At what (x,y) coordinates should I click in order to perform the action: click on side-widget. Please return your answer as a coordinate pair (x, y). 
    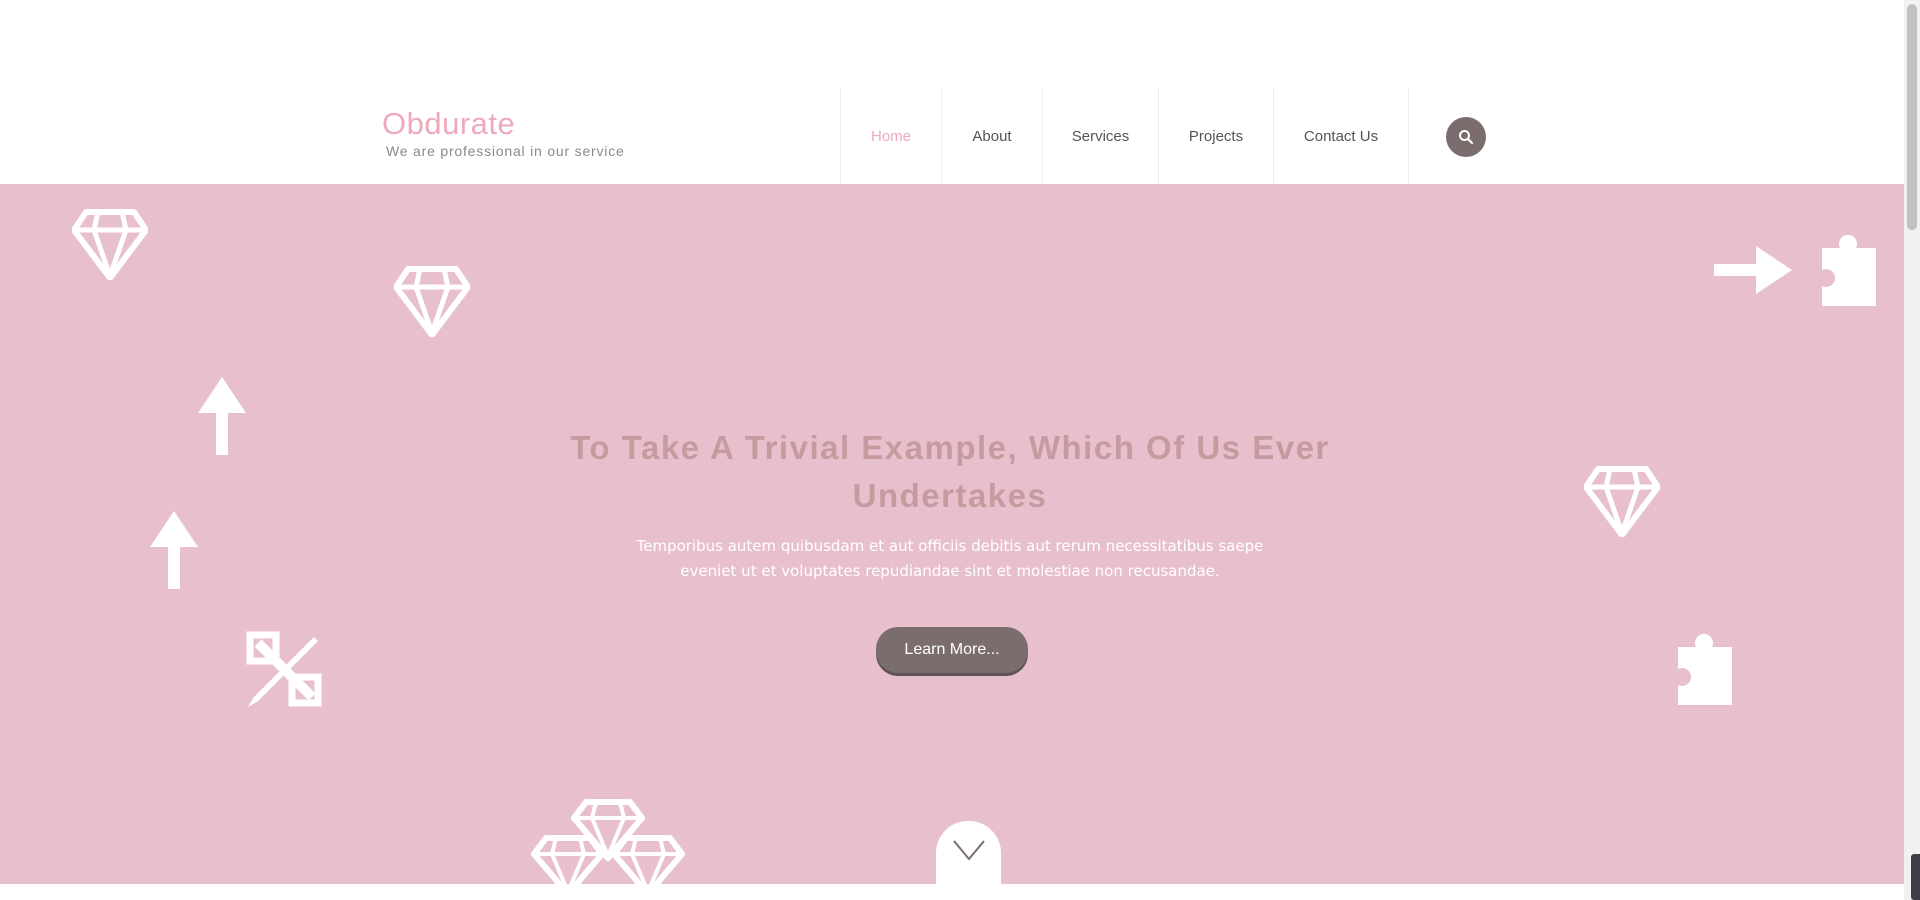
    Looking at the image, I should click on (1915, 877).